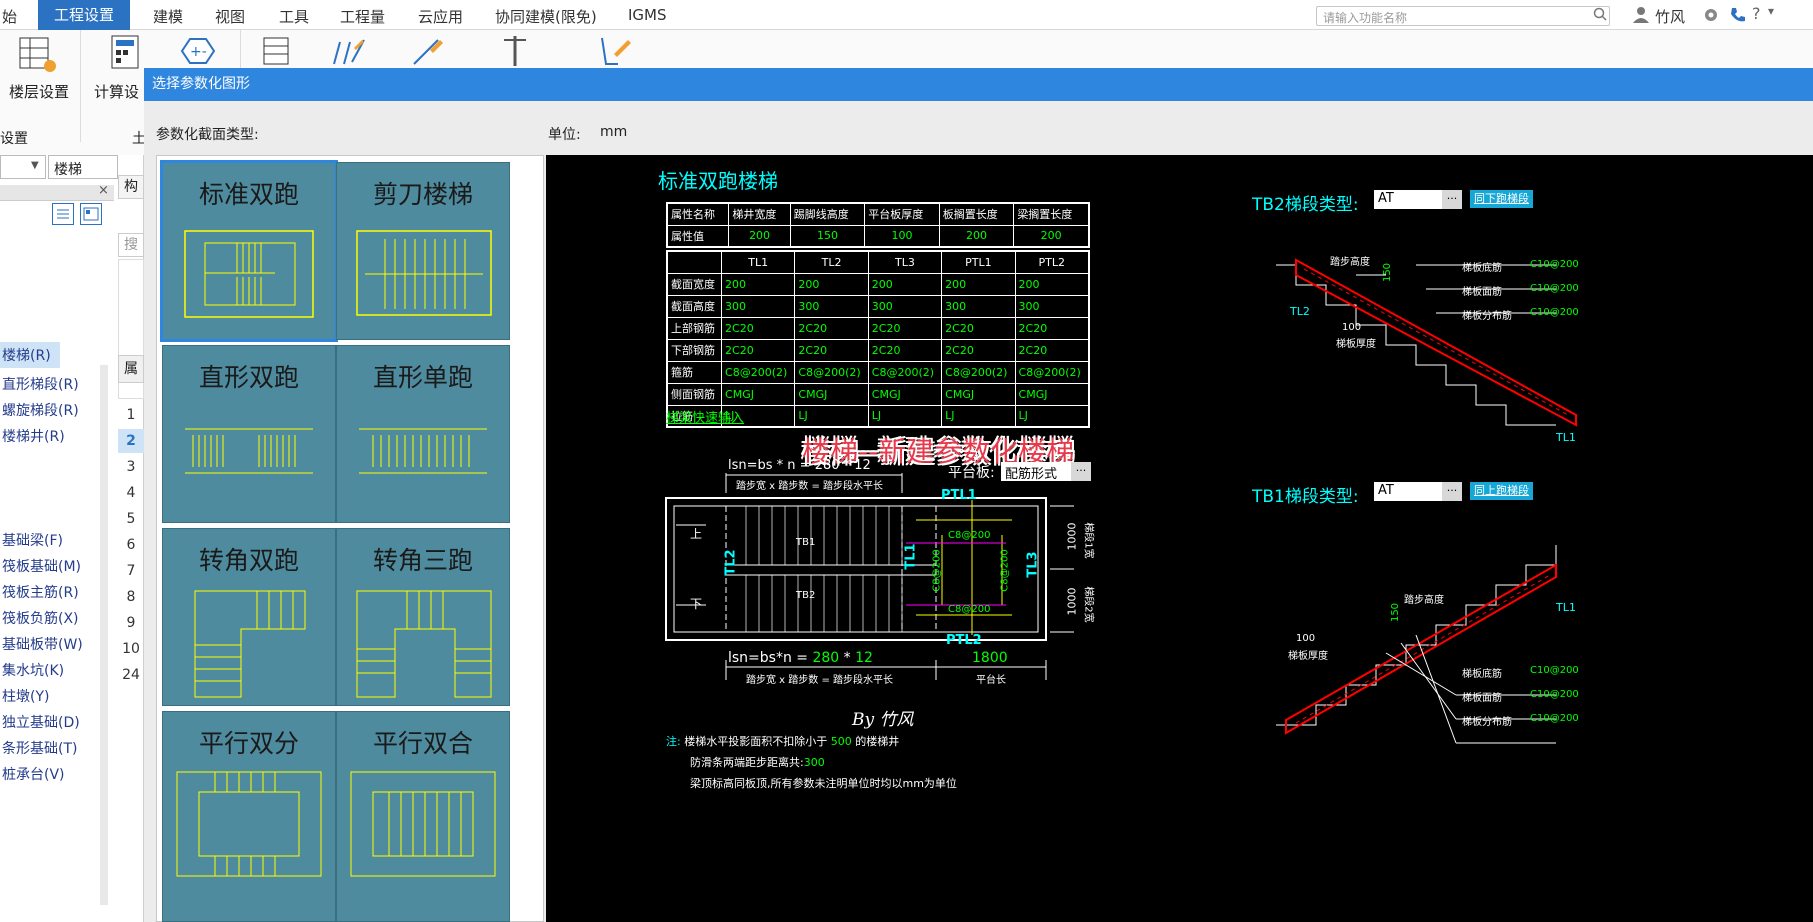 The height and width of the screenshot is (922, 1813). Describe the element at coordinates (128, 56) in the screenshot. I see `calc-settings-icon` at that location.